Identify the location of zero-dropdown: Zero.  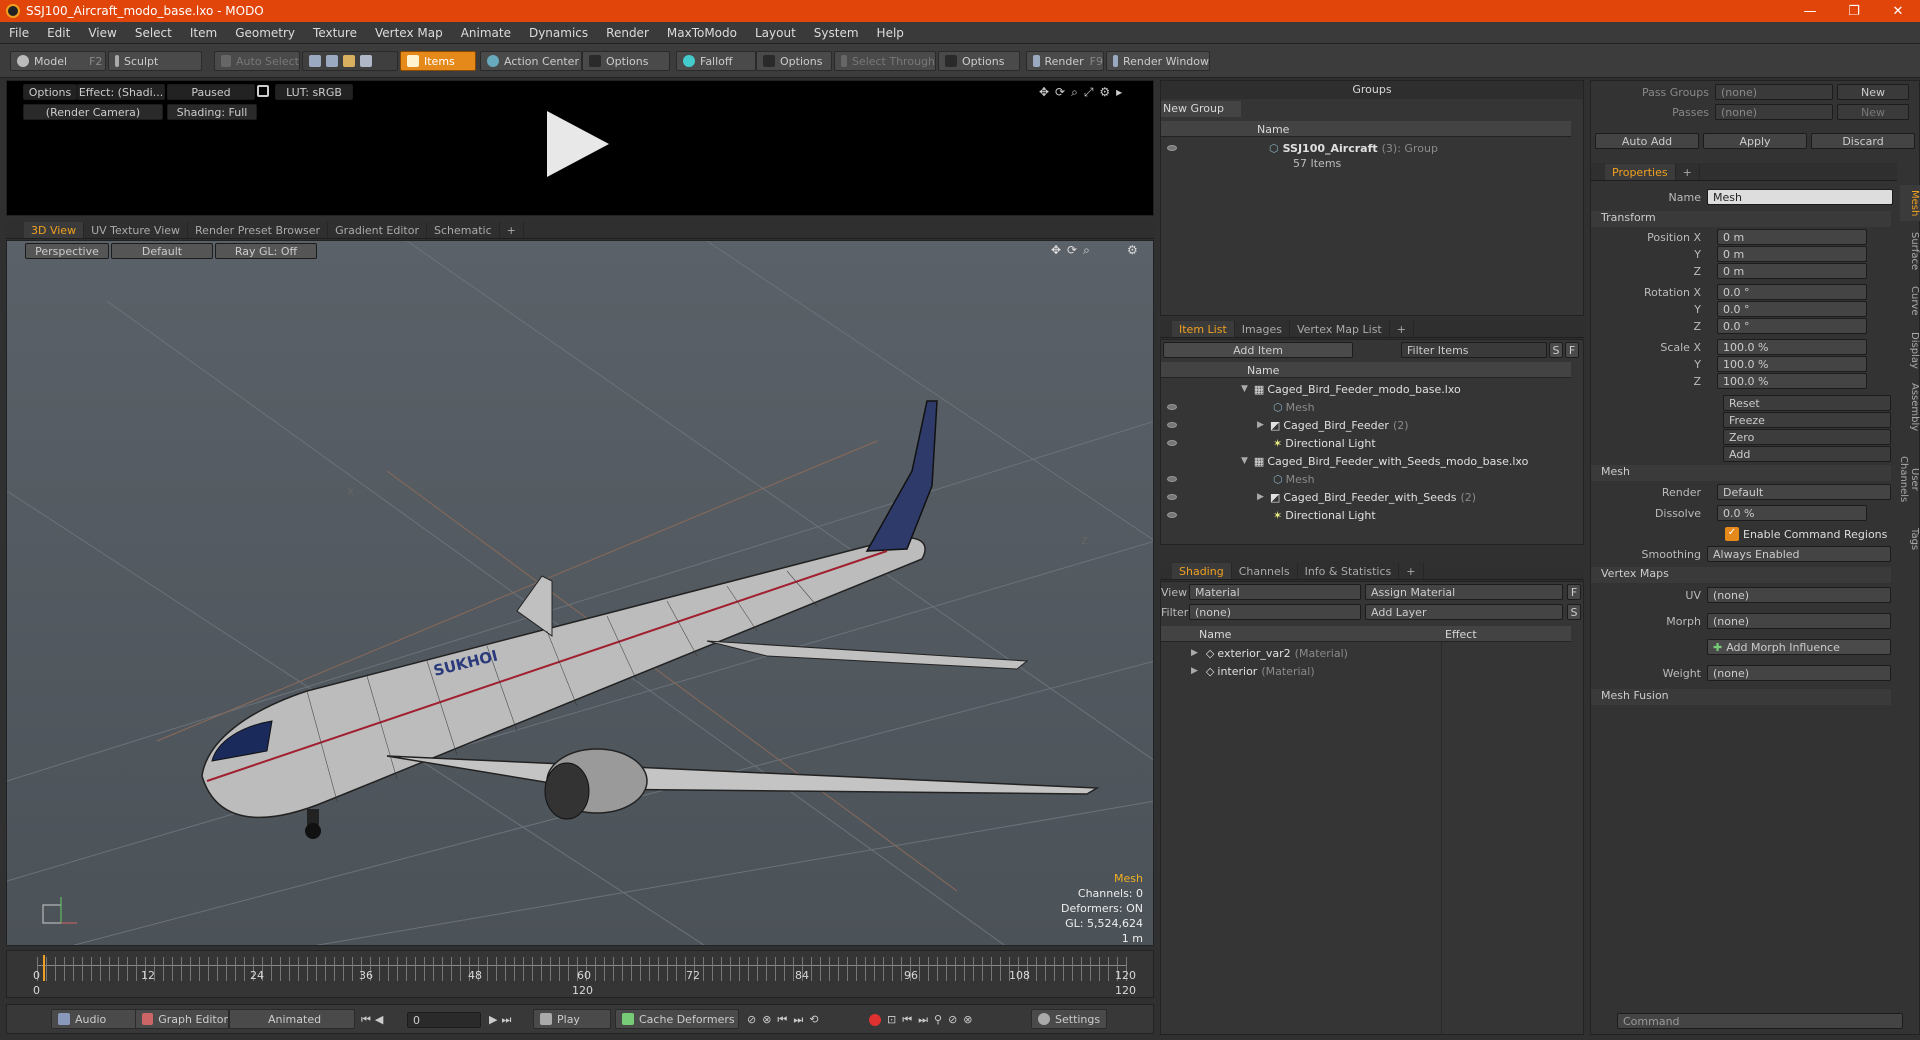
(1807, 437).